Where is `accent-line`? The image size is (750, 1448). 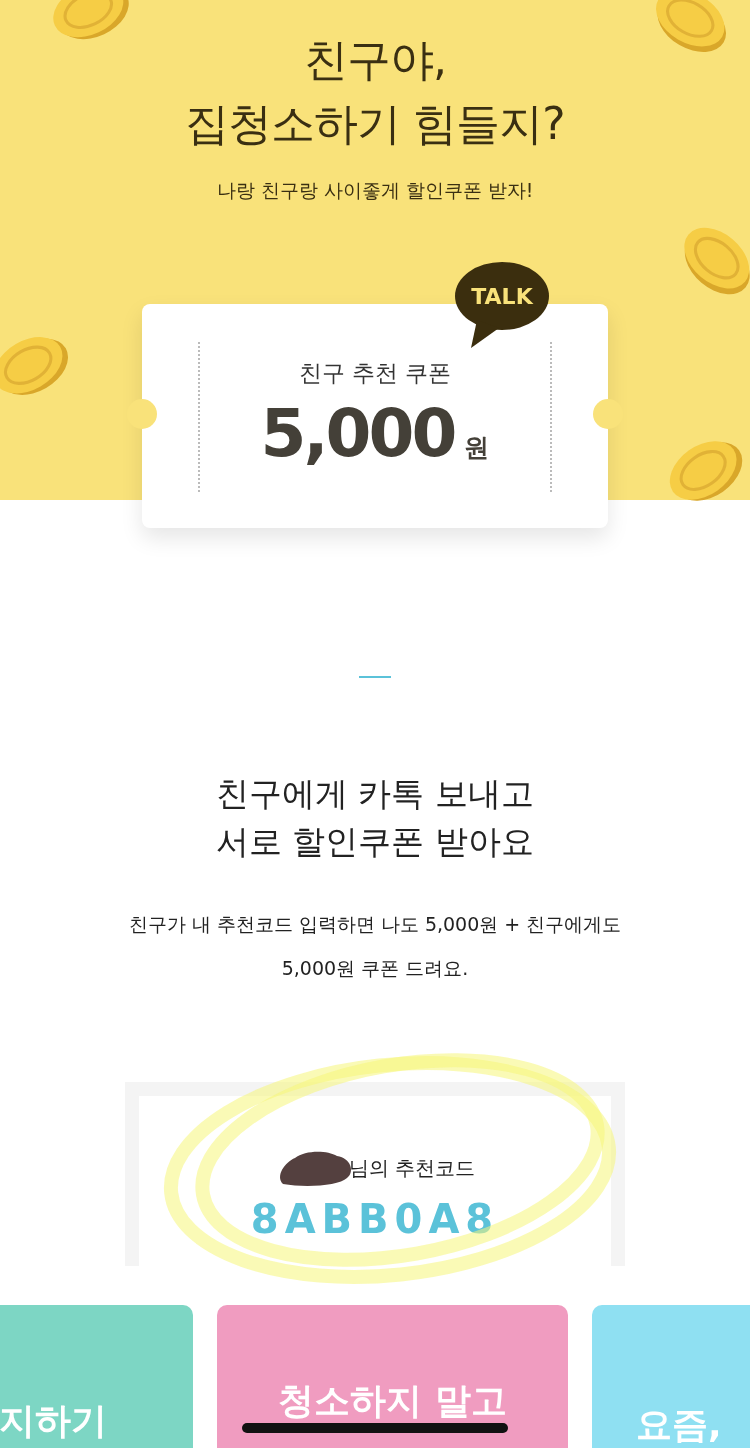 accent-line is located at coordinates (375, 677).